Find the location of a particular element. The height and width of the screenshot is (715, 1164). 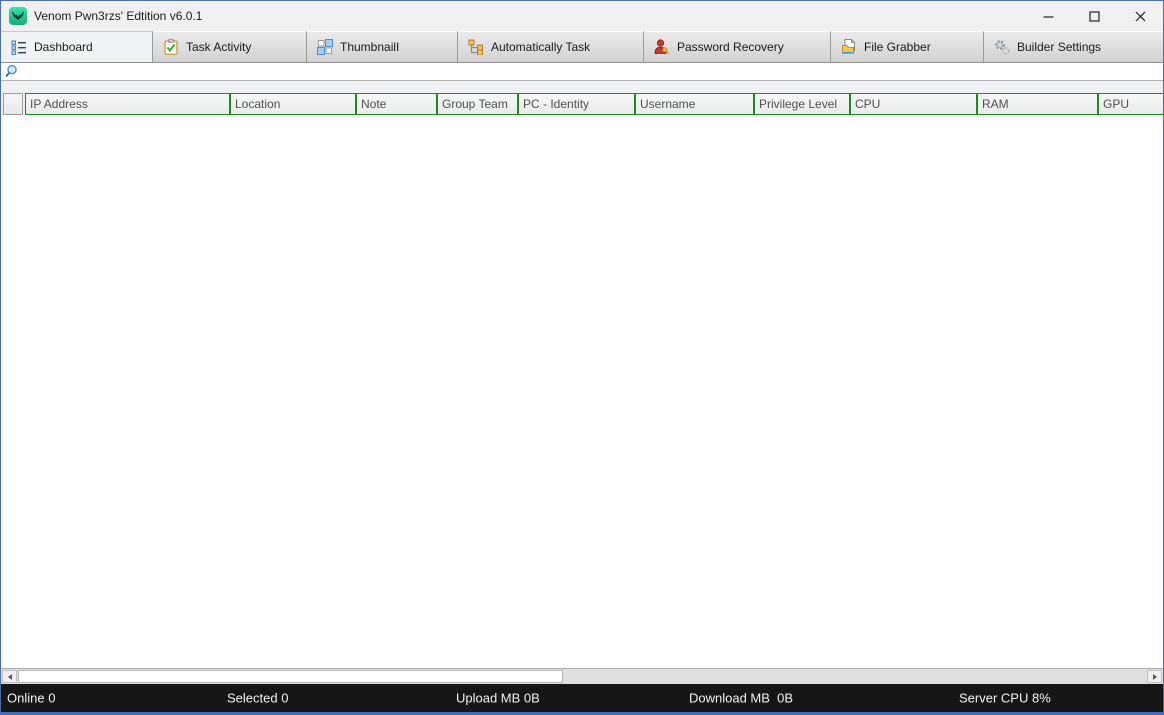

search-toolbar is located at coordinates (582, 72).